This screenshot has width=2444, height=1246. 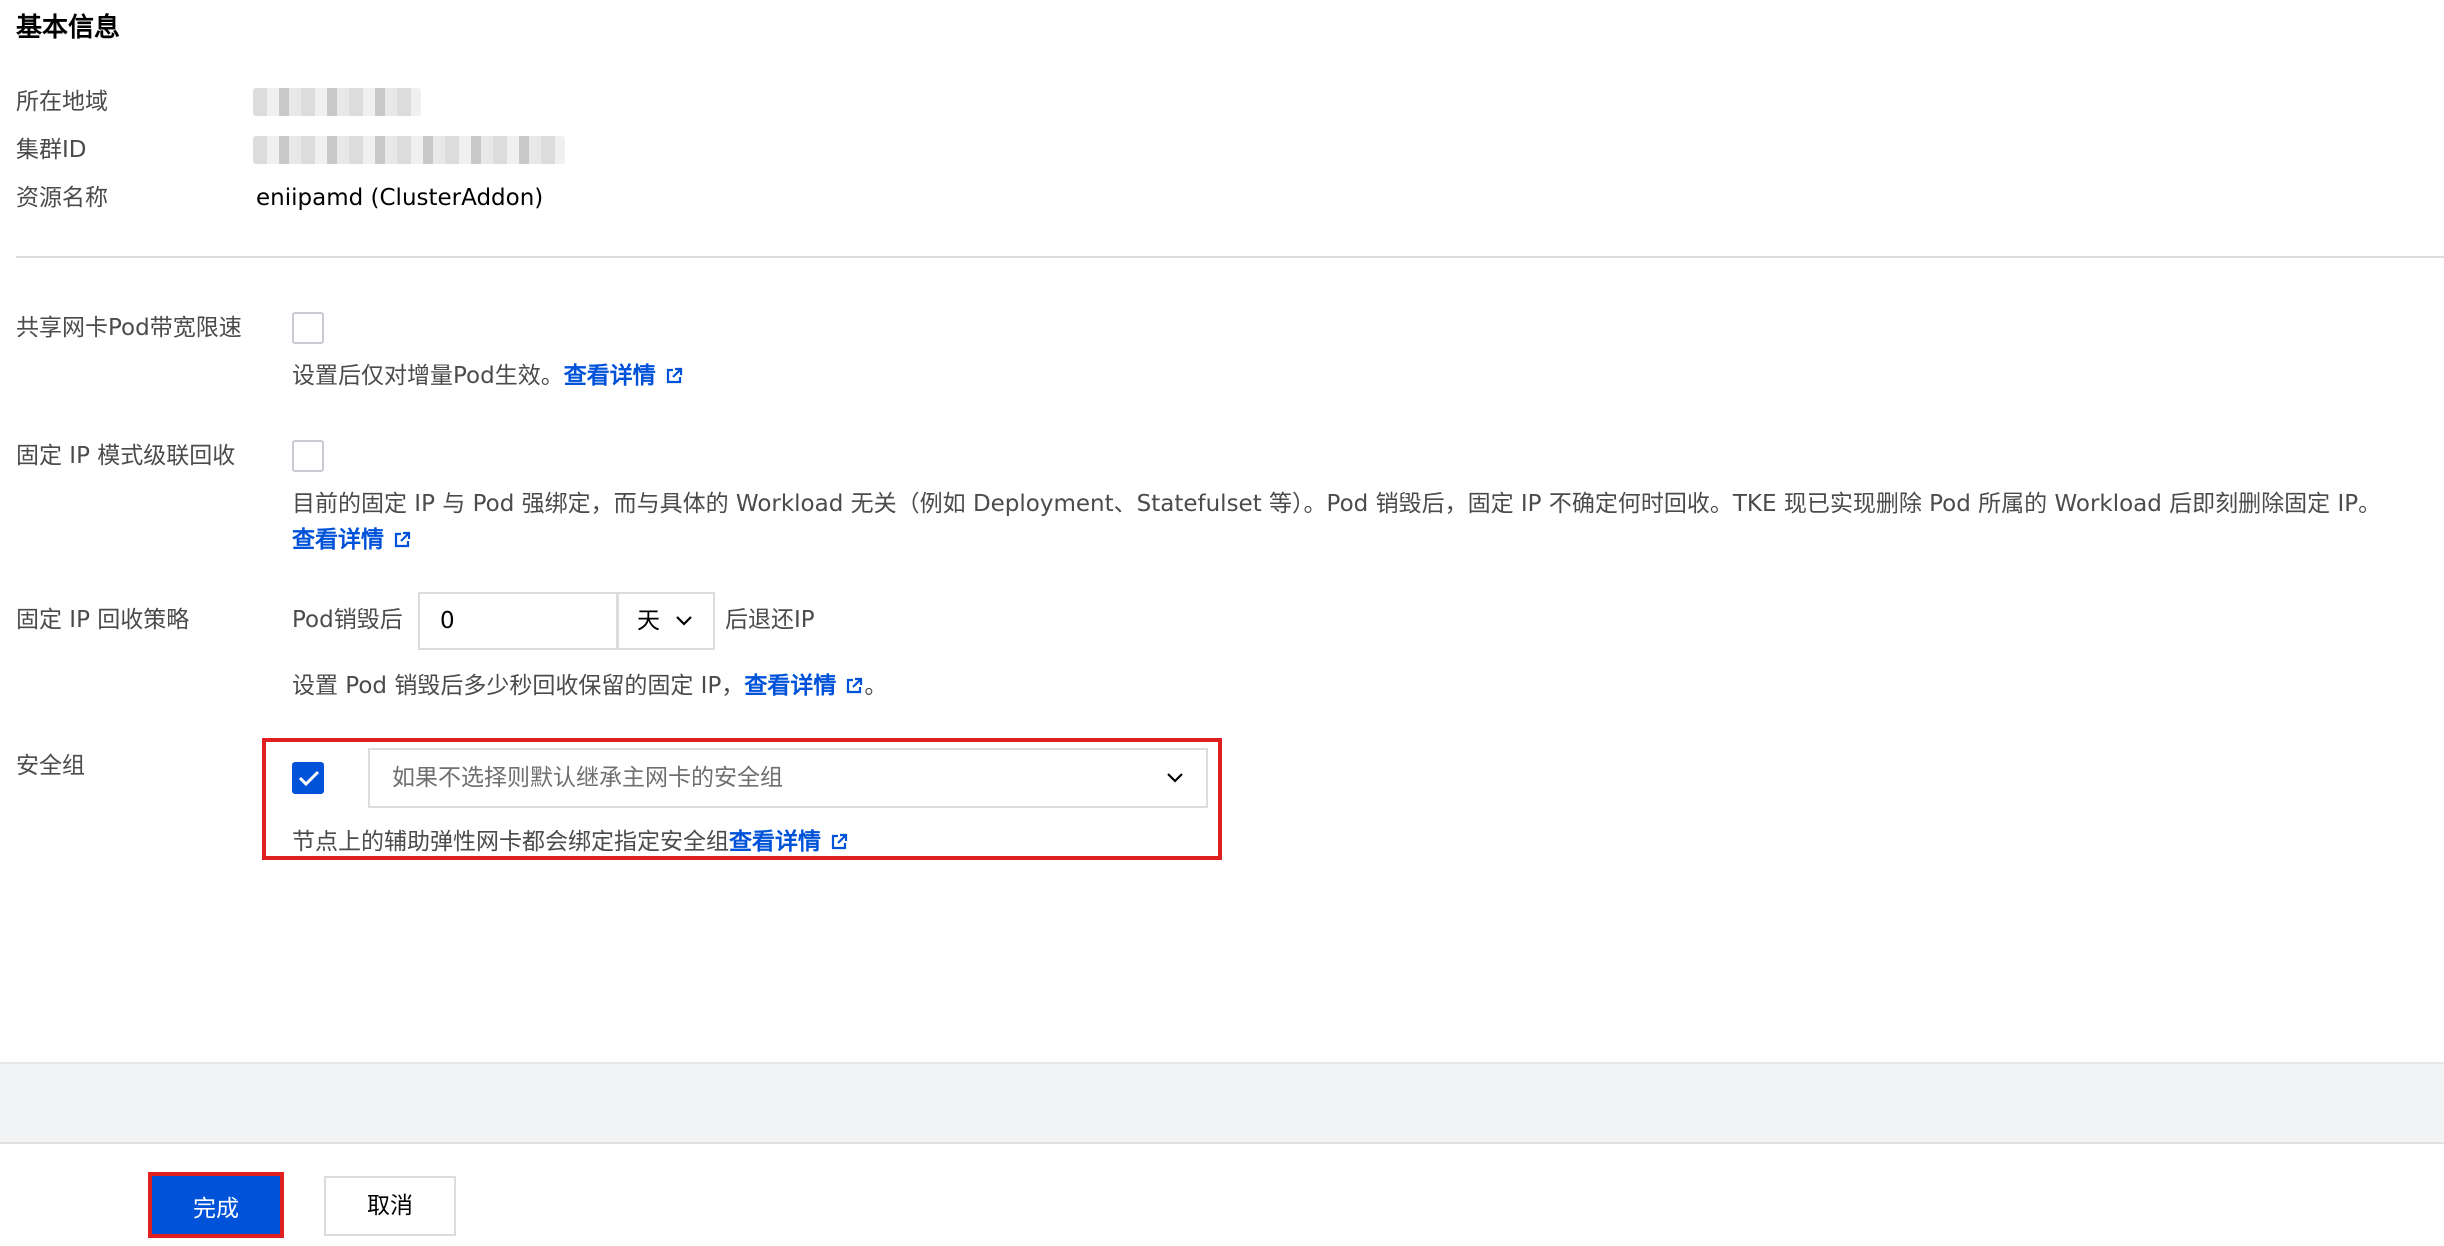 I want to click on fixed-ip-cascade-details-link-text: 查看详情, so click(x=338, y=540).